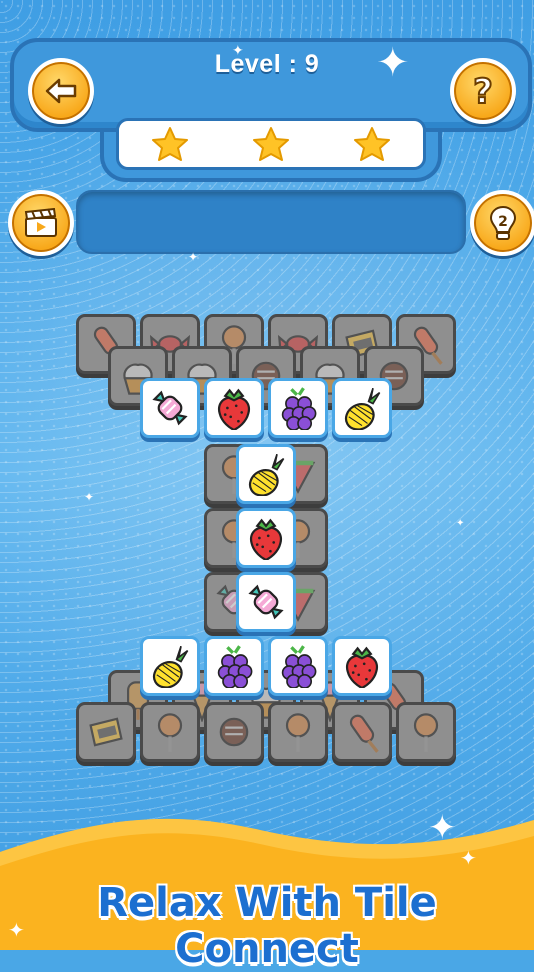 Image resolution: width=534 pixels, height=972 pixels. I want to click on hint-button: 2, so click(502, 223).